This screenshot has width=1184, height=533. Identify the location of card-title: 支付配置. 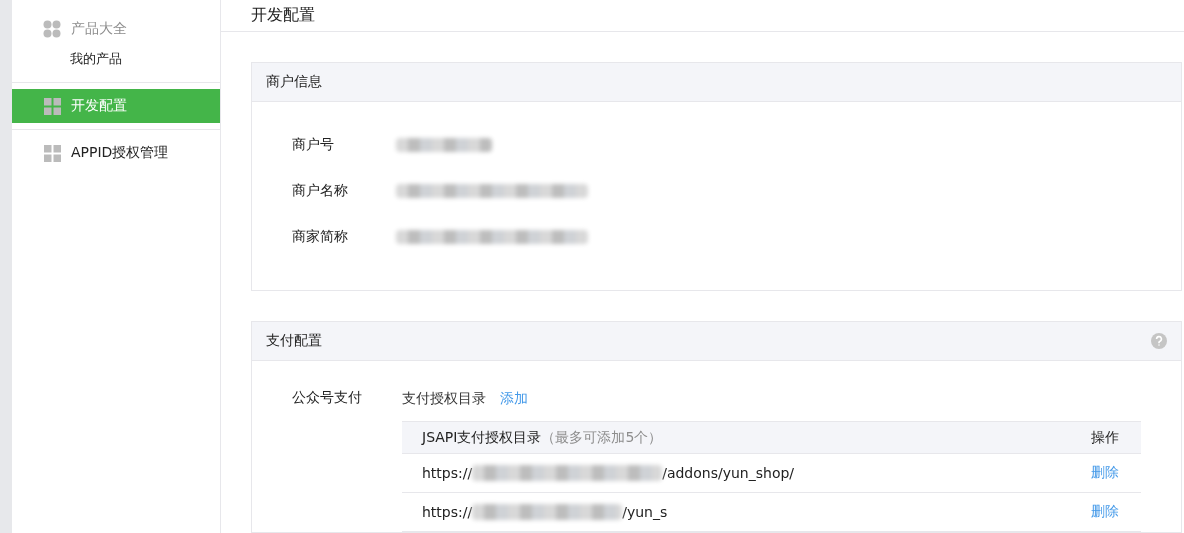
(294, 341).